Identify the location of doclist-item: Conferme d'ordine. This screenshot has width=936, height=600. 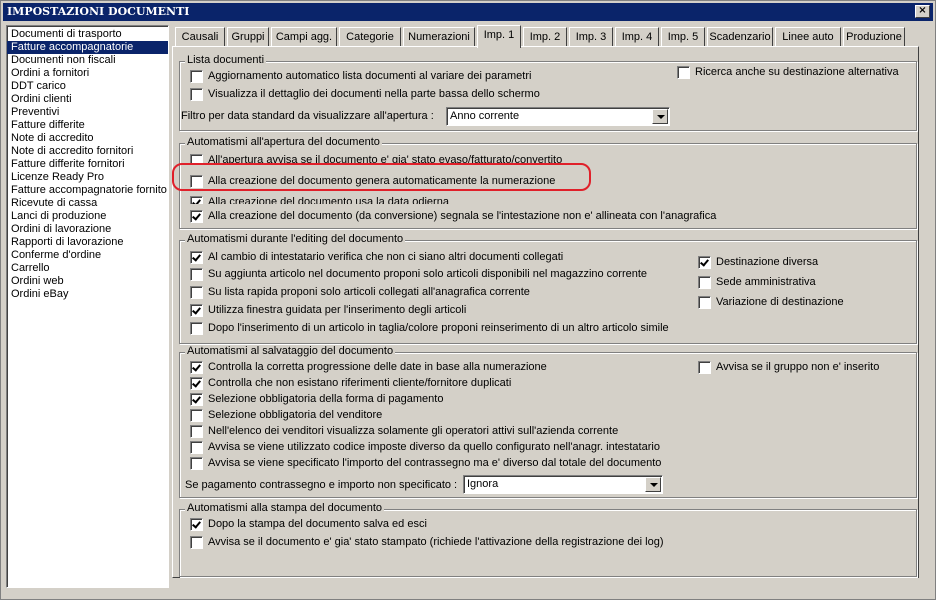
(87, 255).